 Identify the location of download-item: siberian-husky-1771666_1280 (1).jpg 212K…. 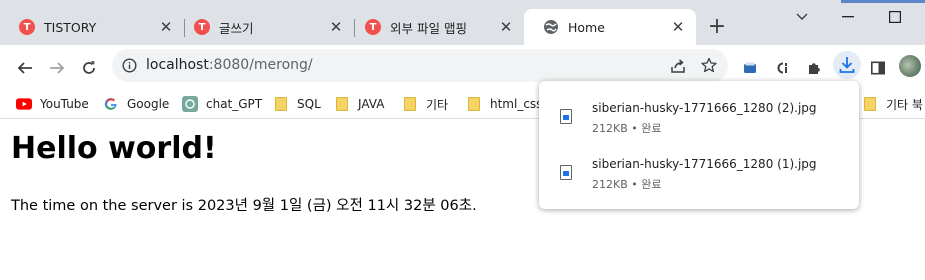
(699, 173).